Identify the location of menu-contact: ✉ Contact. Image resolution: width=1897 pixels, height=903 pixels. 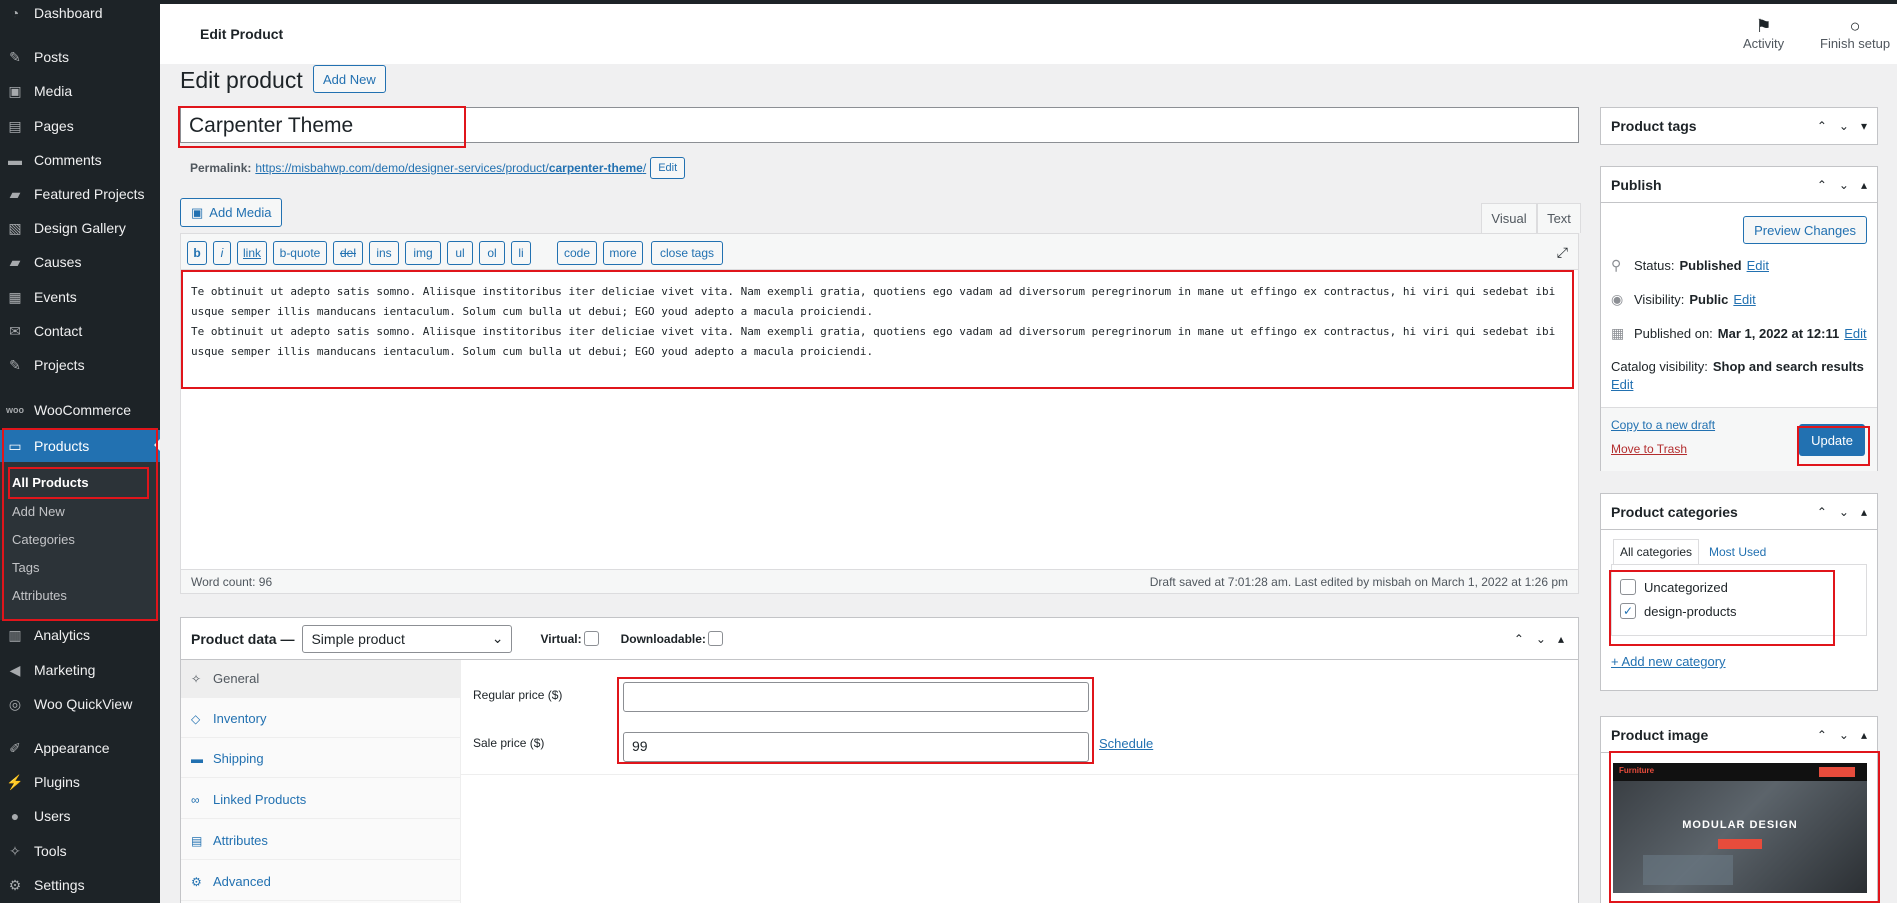
(80, 331).